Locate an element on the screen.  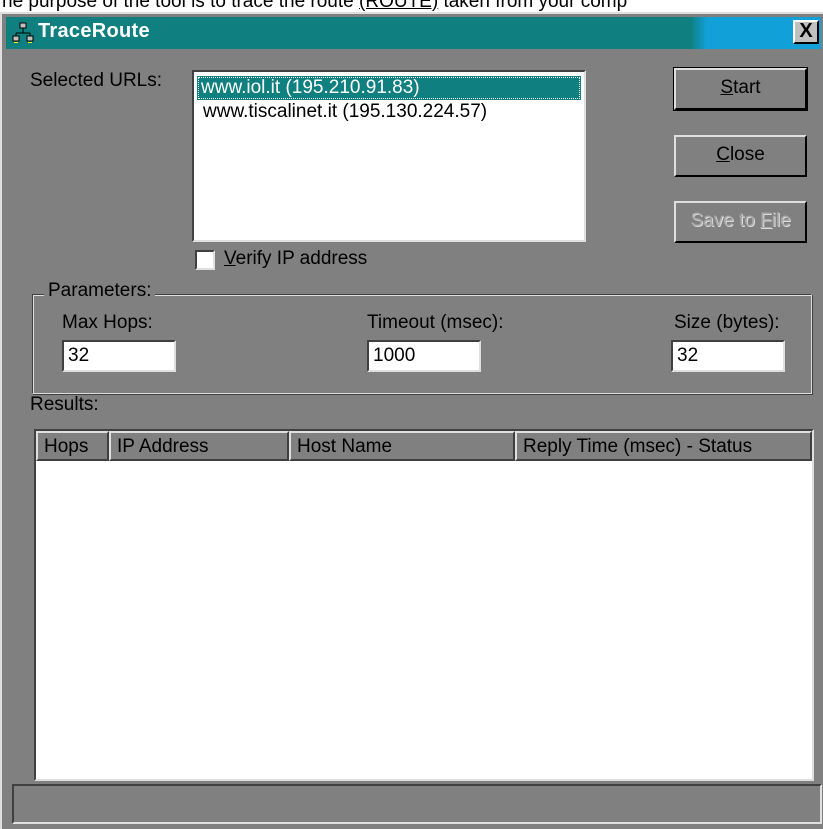
close-access-key: C is located at coordinates (723, 154).